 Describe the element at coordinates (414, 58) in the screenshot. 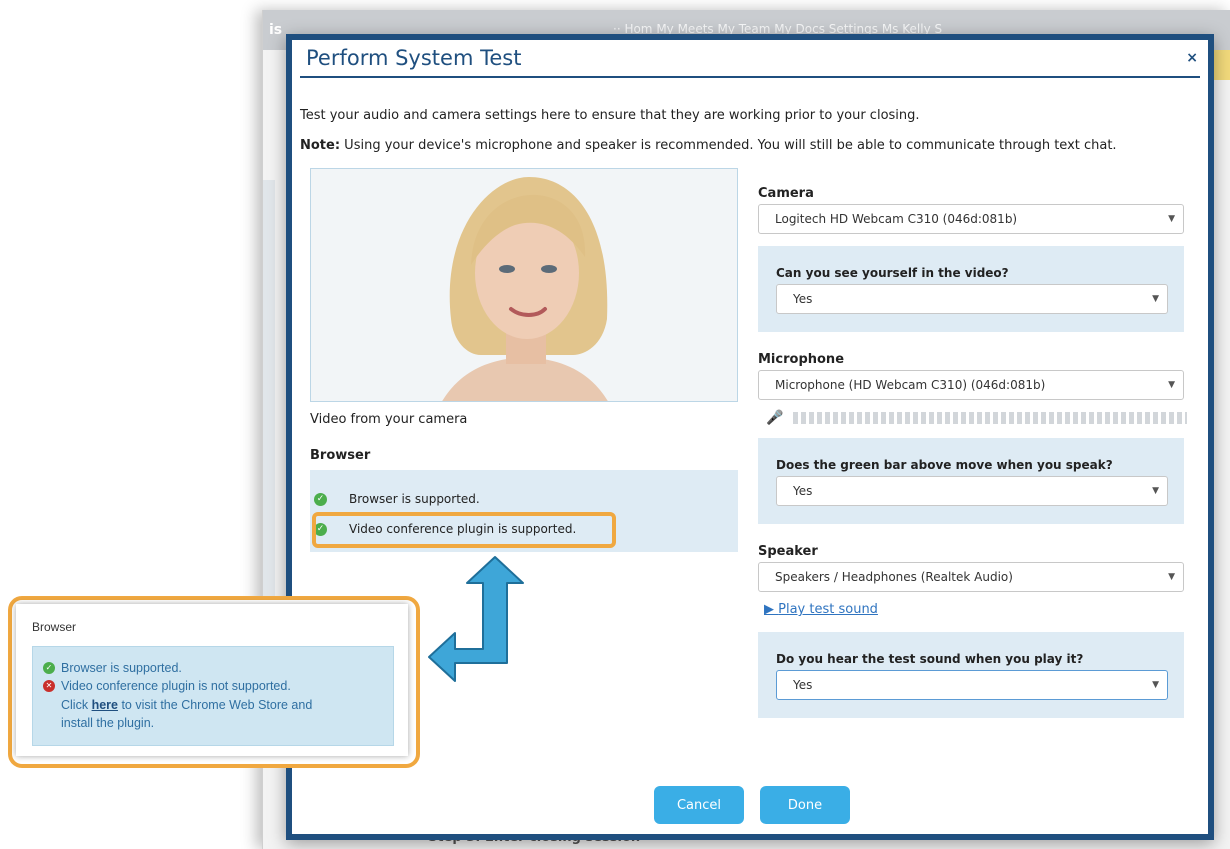

I see `modal-title: Perform System Test` at that location.